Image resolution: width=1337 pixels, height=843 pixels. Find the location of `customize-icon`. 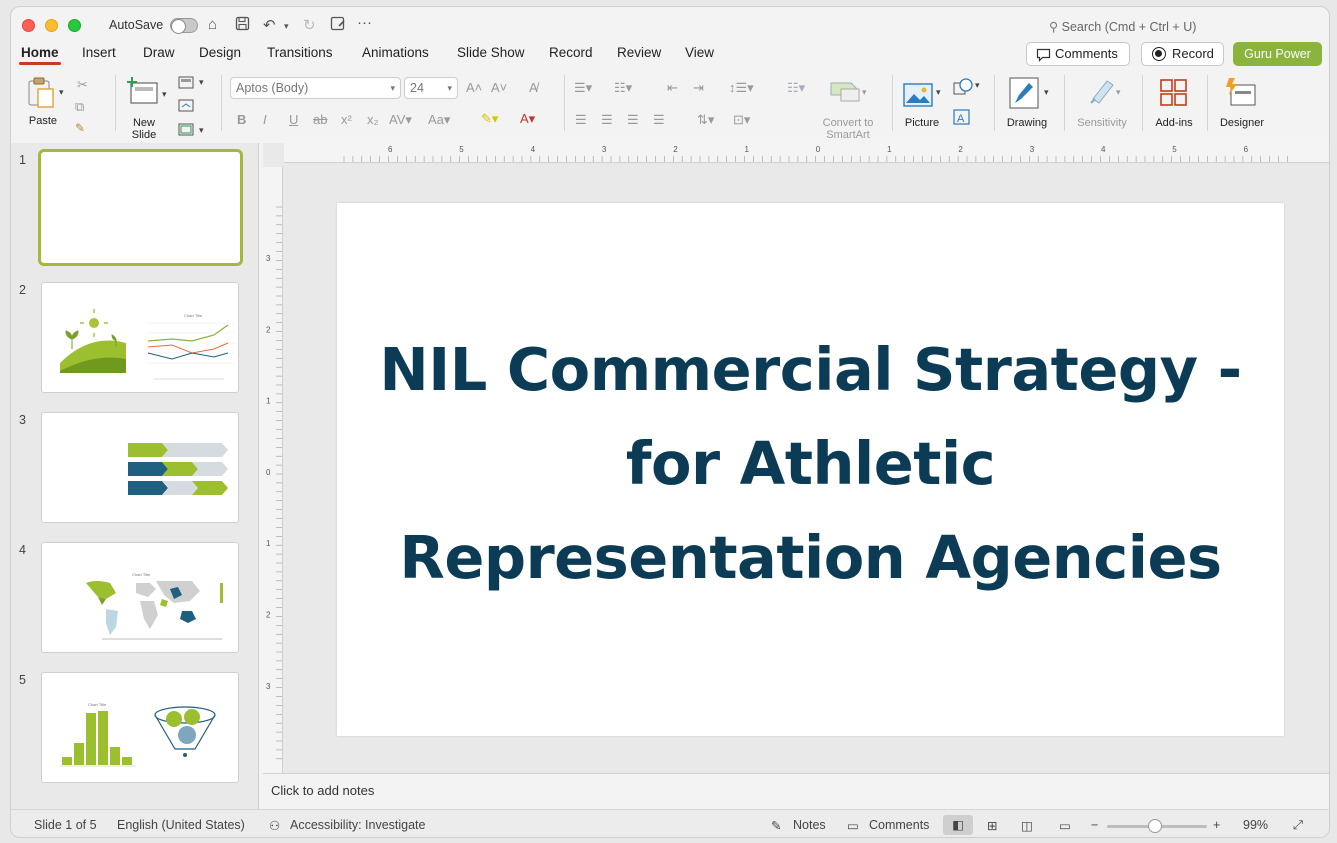

customize-icon is located at coordinates (338, 25).